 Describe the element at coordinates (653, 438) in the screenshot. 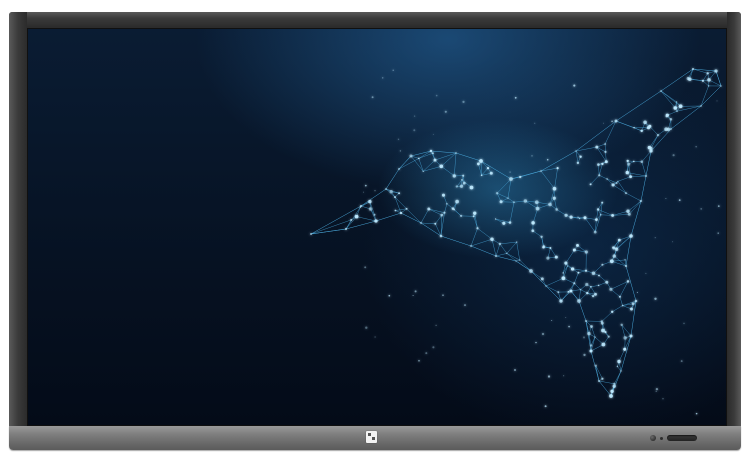

I see `power-button-icon` at that location.